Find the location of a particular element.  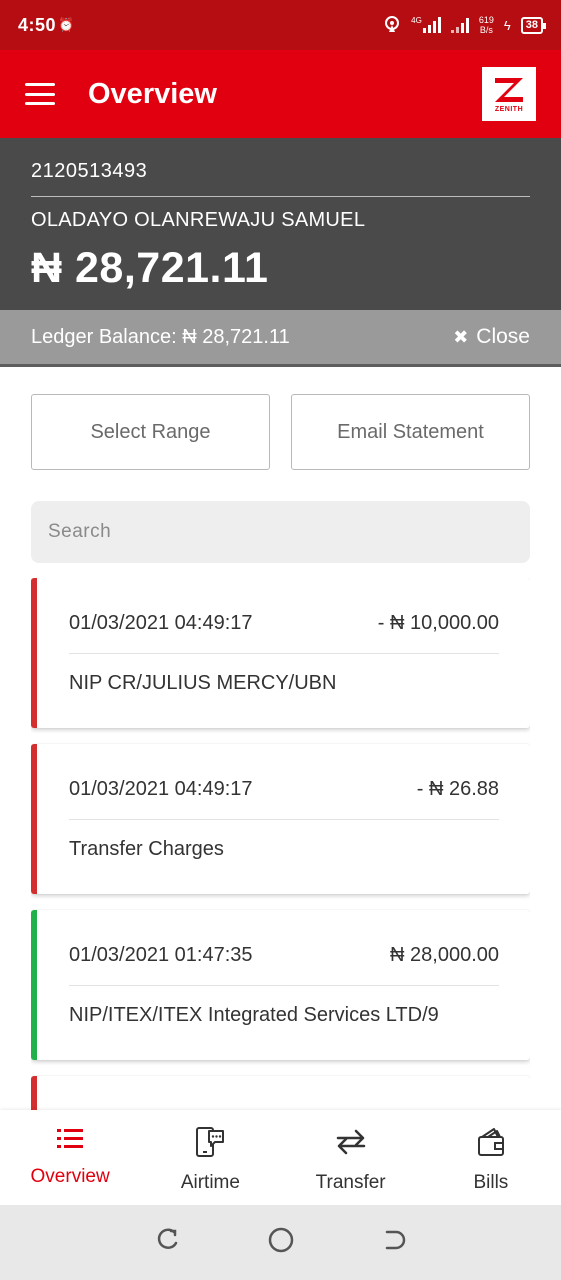

transaction-description: Transfer Charges is located at coordinates (146, 849).